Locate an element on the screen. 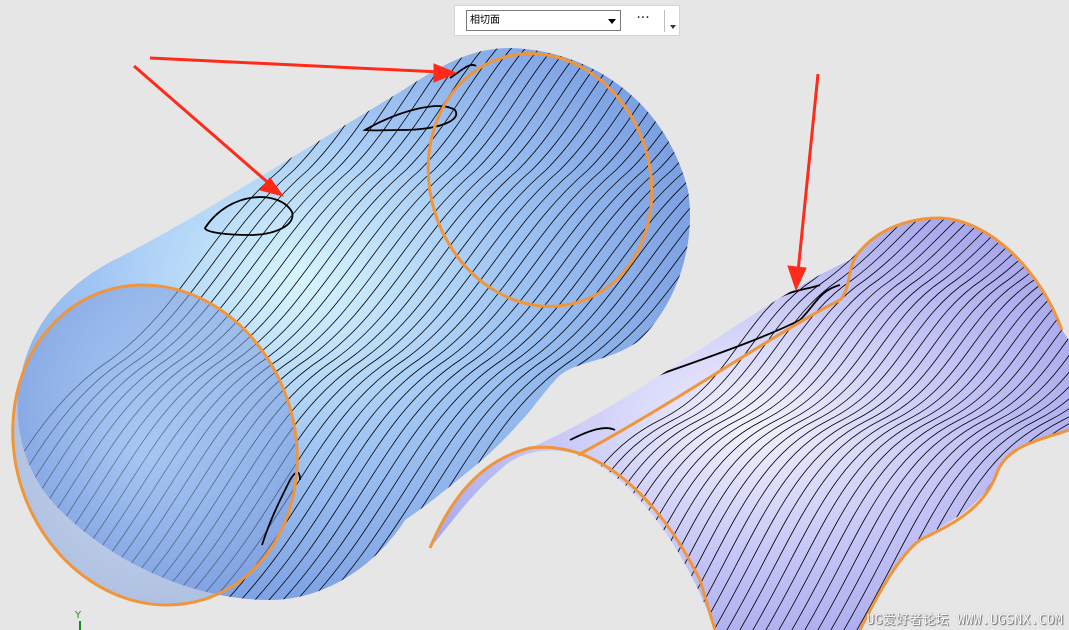 Image resolution: width=1069 pixels, height=630 pixels. dropdown-arrow-icon is located at coordinates (612, 21).